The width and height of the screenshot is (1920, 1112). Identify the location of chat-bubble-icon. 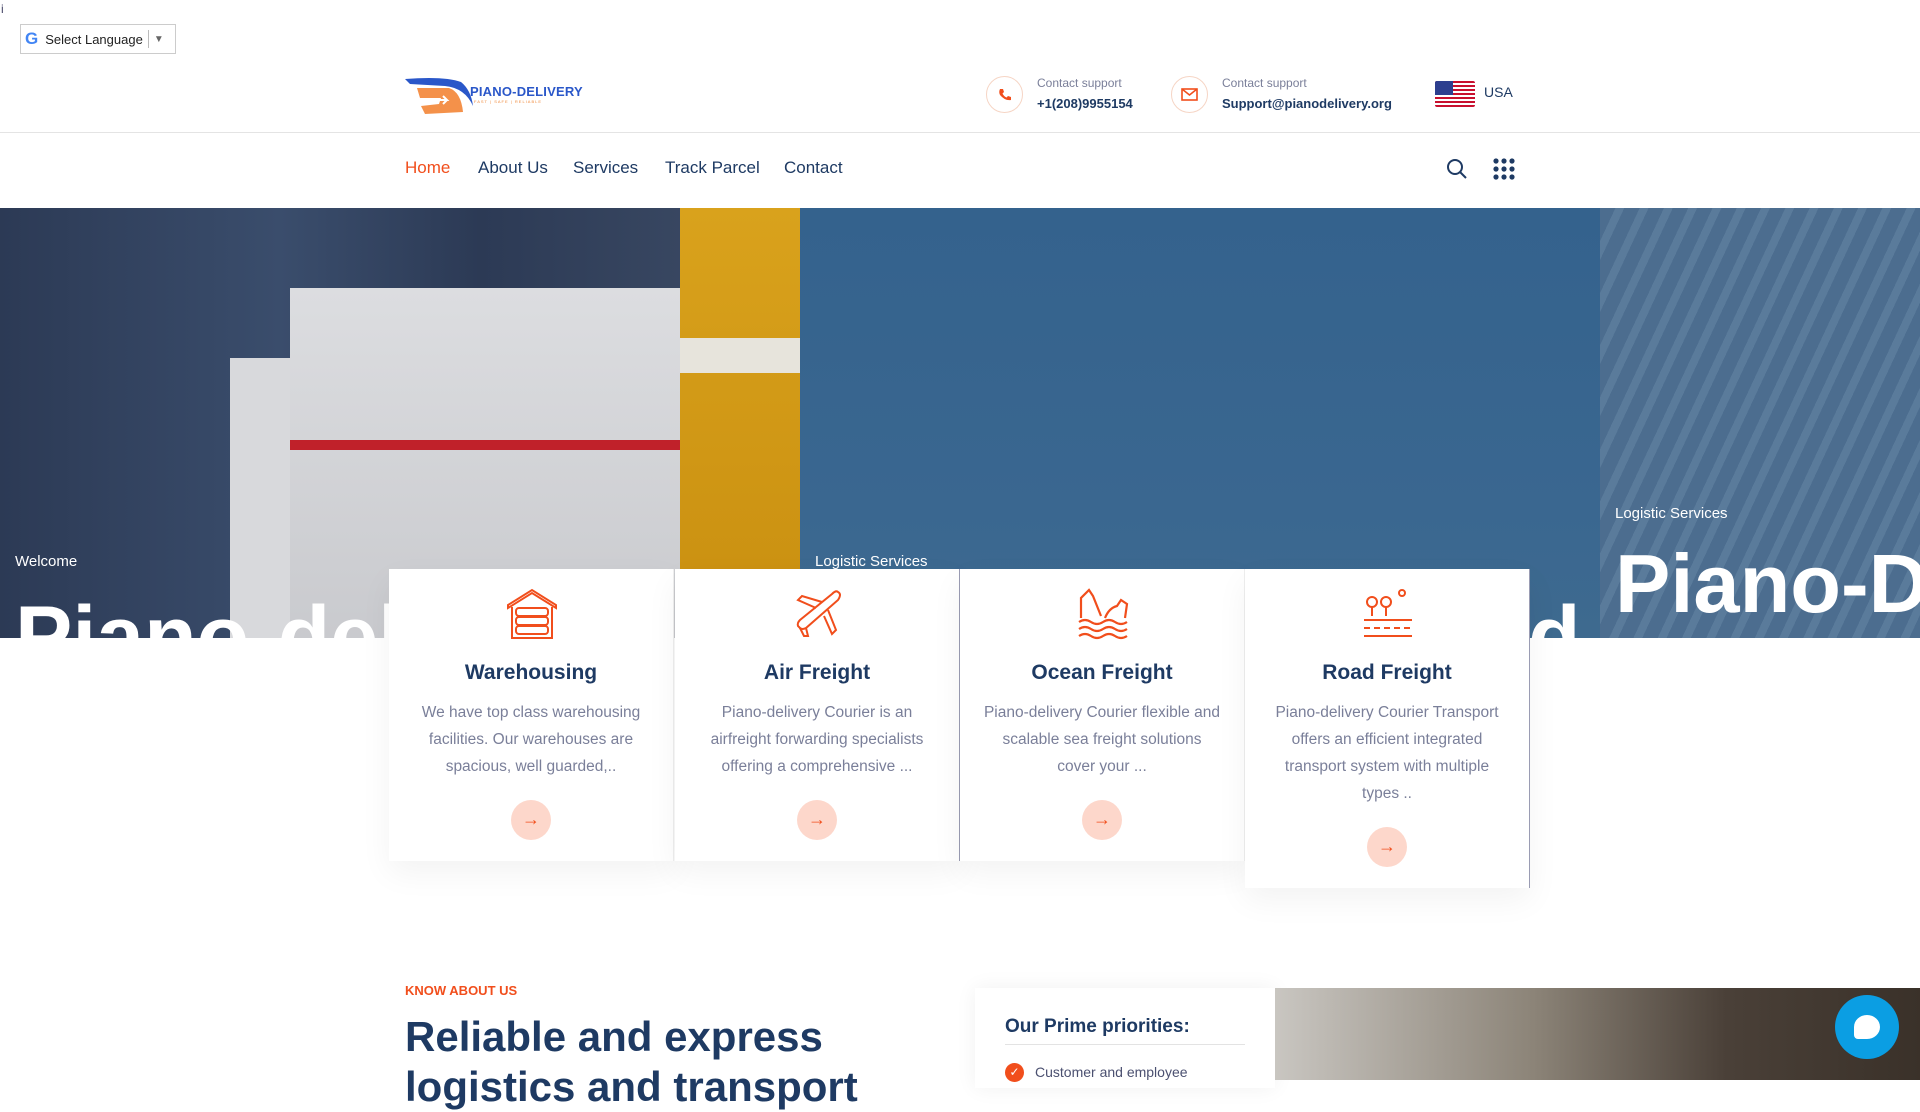
(1867, 1027).